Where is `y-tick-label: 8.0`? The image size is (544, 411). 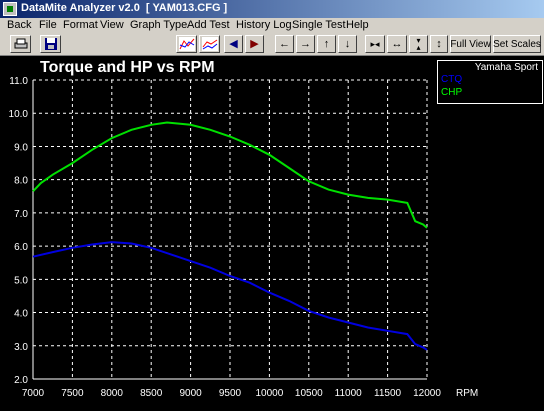 y-tick-label: 8.0 is located at coordinates (21, 181).